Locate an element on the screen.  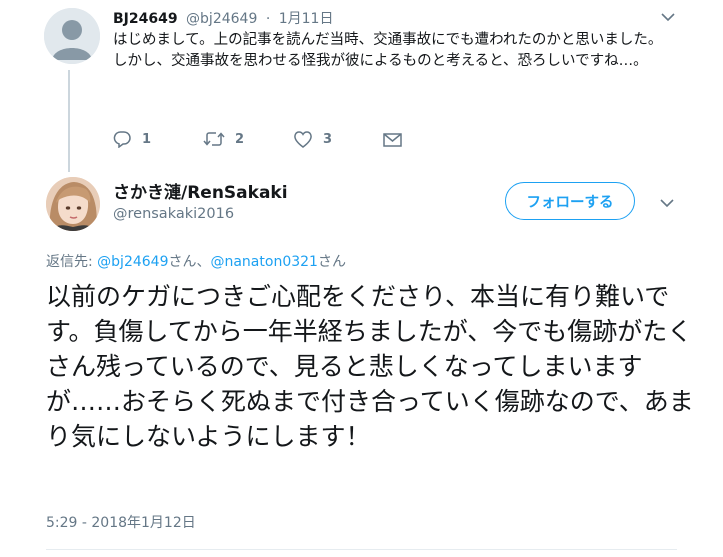
user-avatar is located at coordinates (73, 204).